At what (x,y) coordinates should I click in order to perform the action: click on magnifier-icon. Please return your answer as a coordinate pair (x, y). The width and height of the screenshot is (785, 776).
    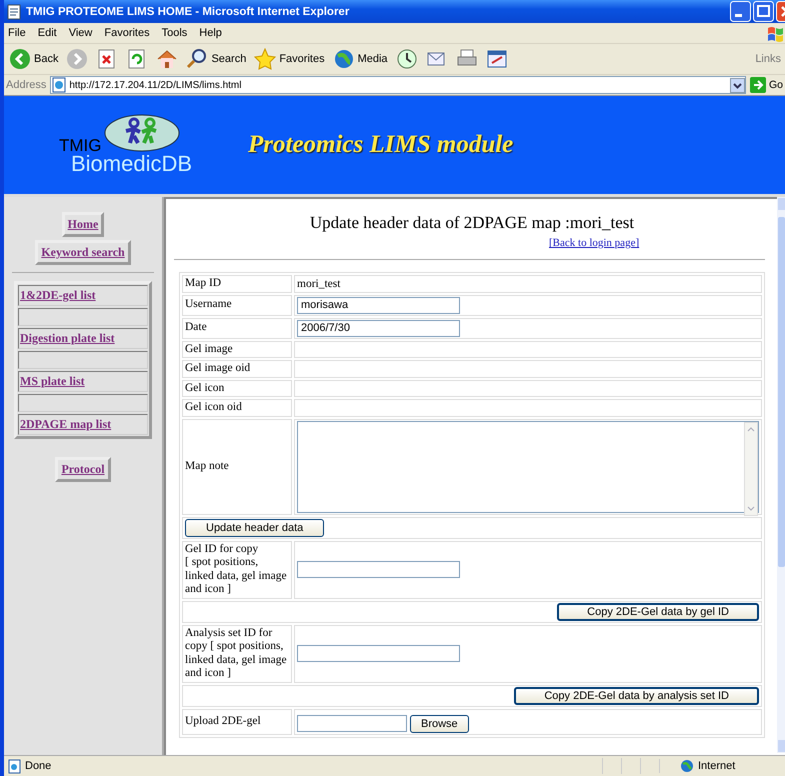
    Looking at the image, I should click on (197, 59).